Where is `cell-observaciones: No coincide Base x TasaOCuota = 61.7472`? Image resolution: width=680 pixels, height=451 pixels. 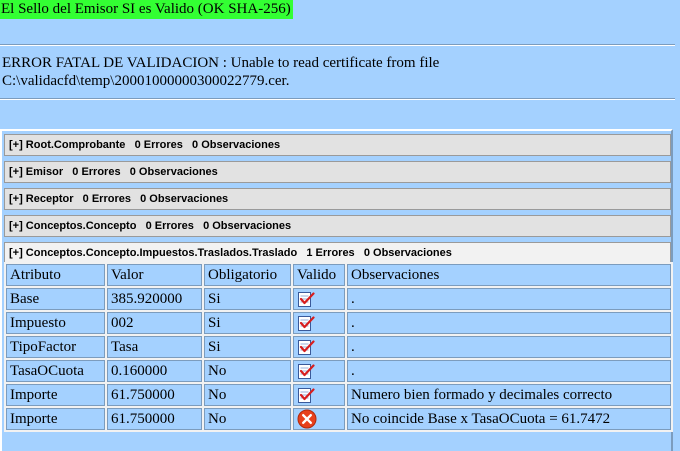
cell-observaciones: No coincide Base x TasaOCuota = 61.7472 is located at coordinates (509, 419).